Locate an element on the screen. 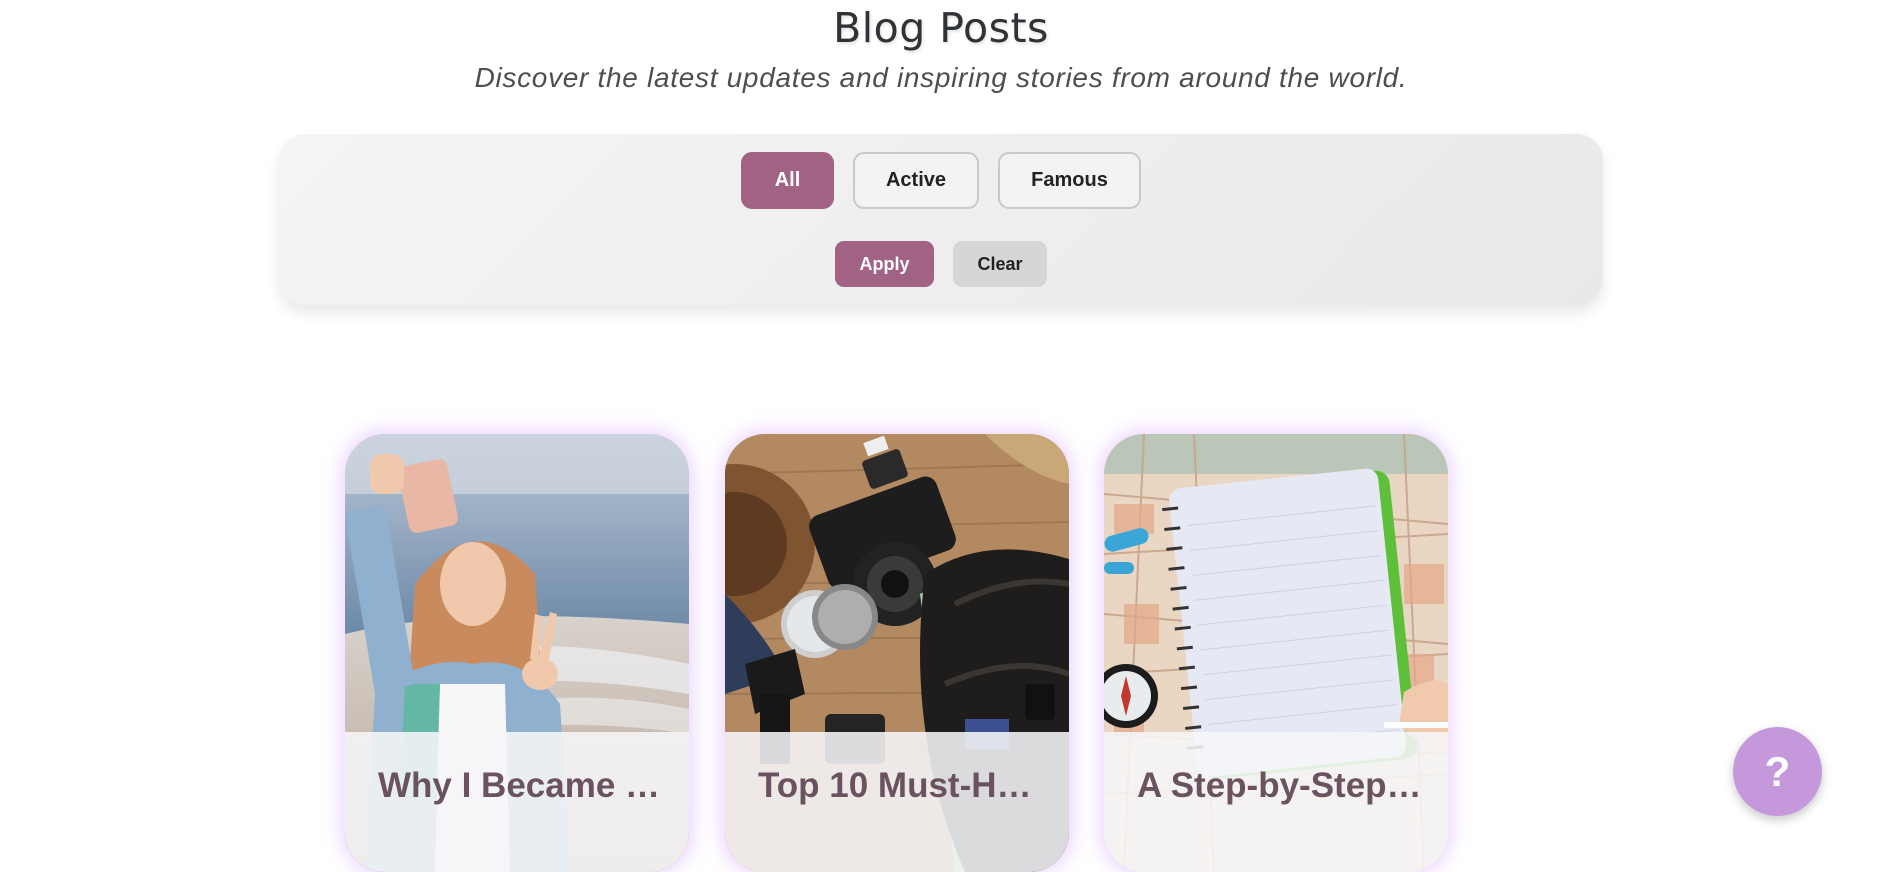 The height and width of the screenshot is (872, 1882). post-card: Top 10 Must-Have Travel Gear is located at coordinates (897, 653).